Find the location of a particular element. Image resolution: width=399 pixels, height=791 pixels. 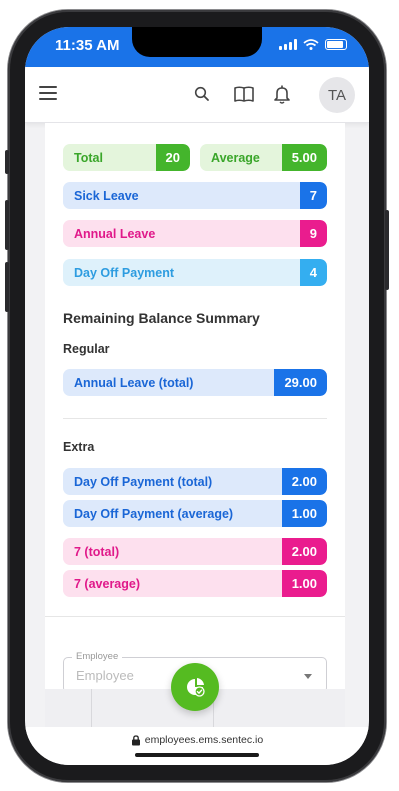

annual-leave-total-pill: Annual Leave (total) 29.00 is located at coordinates (195, 382).